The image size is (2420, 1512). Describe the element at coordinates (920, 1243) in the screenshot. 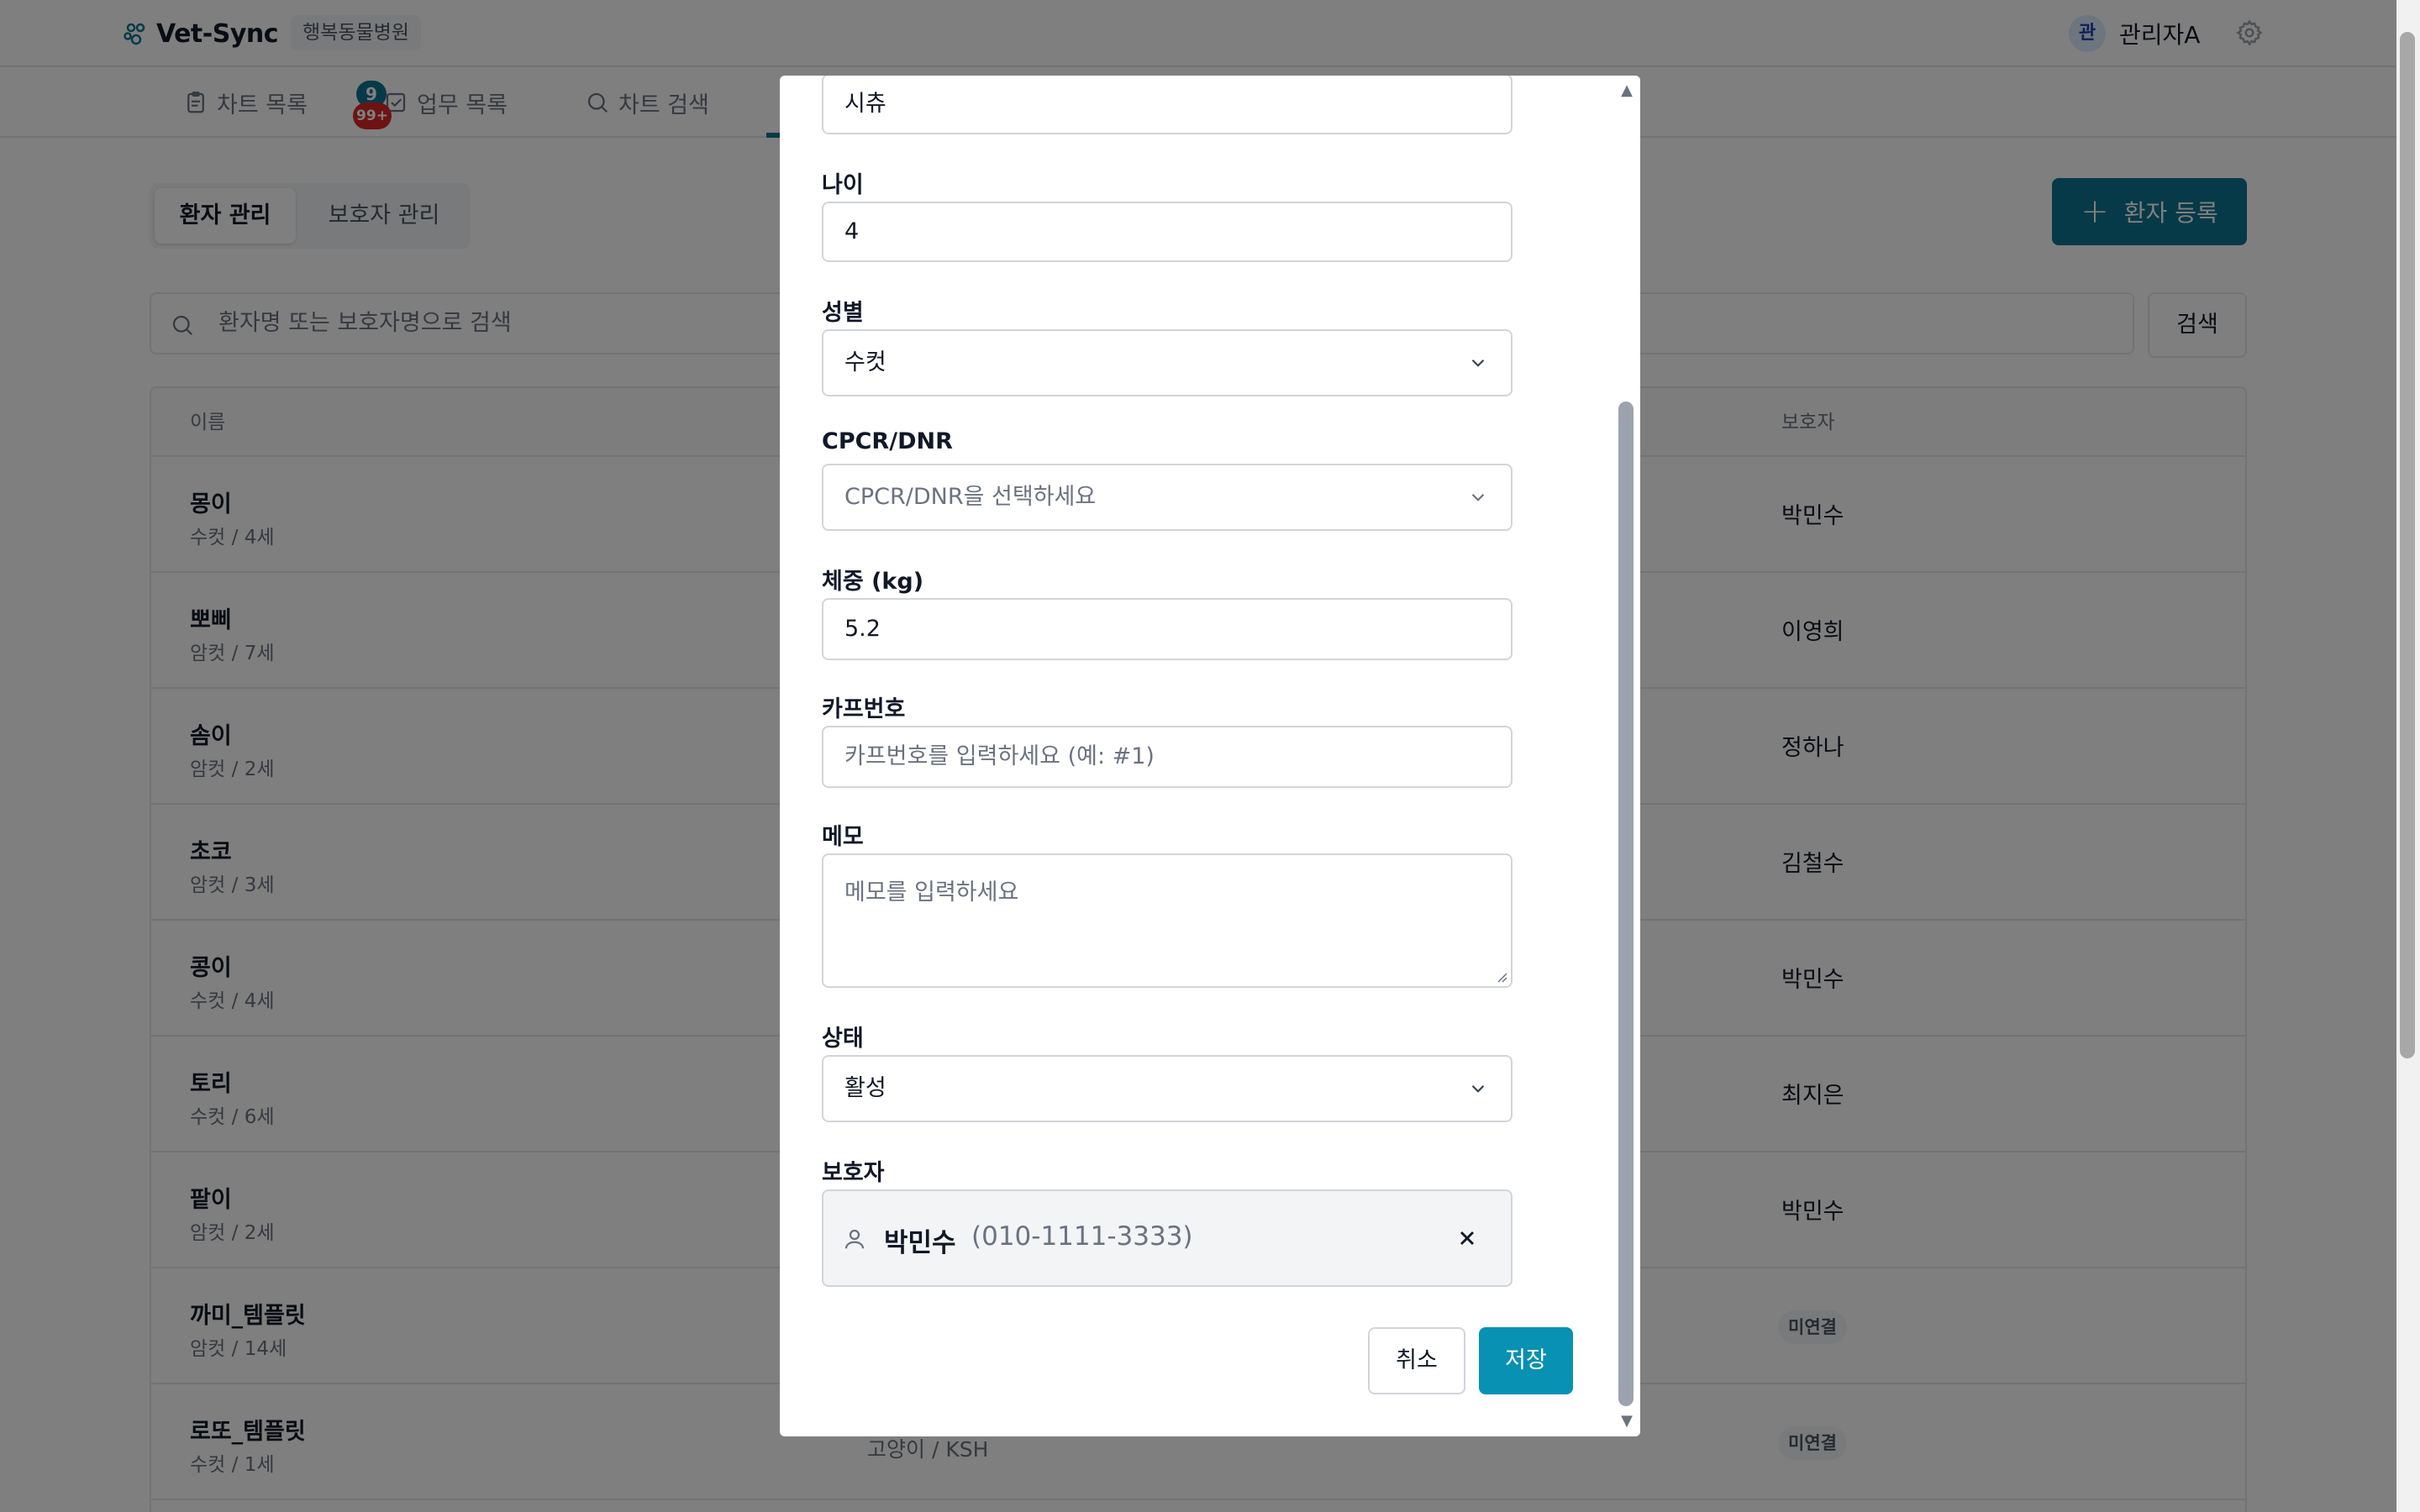

I see `owner-name: 박민수` at that location.